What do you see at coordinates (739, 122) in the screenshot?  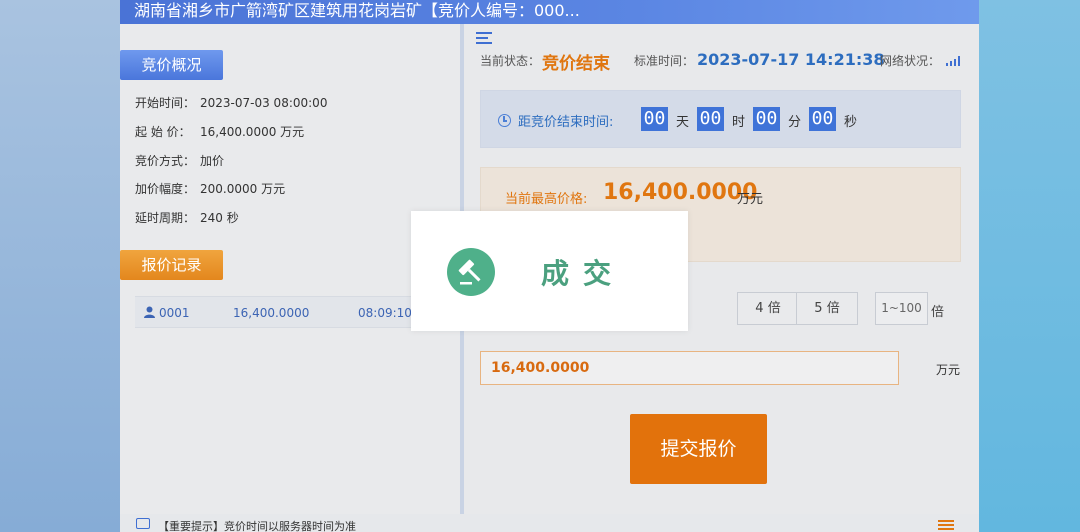 I see `hours-unit: 时` at bounding box center [739, 122].